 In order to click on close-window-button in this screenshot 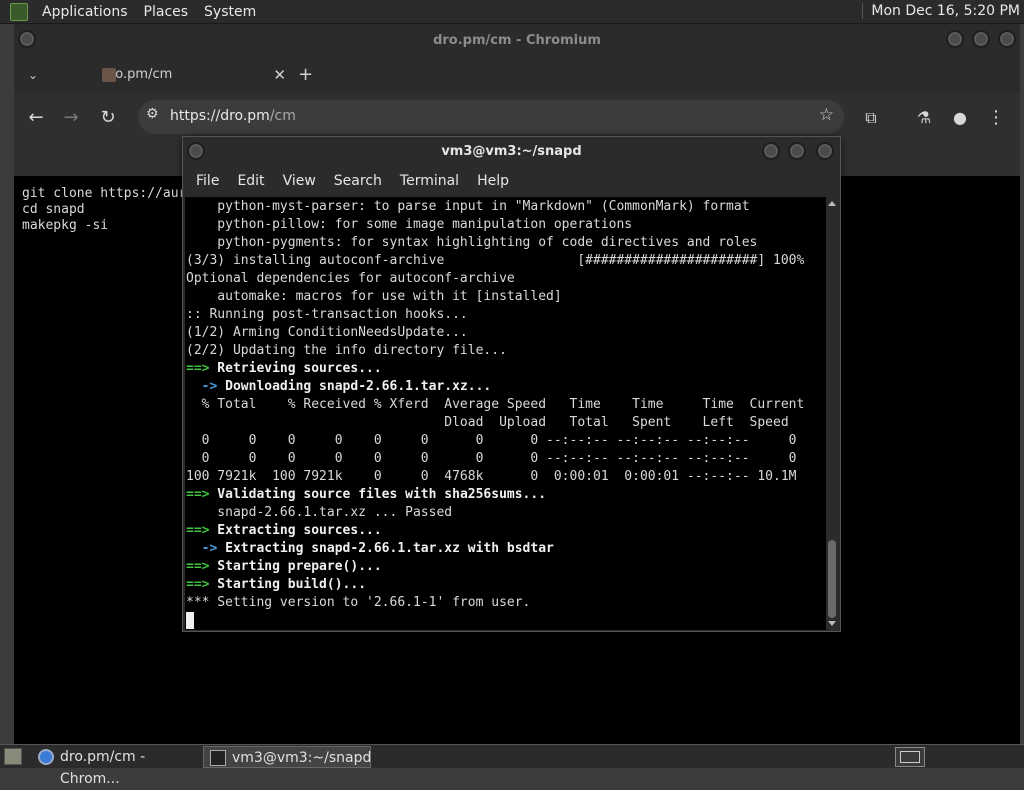, I will do `click(1007, 39)`.